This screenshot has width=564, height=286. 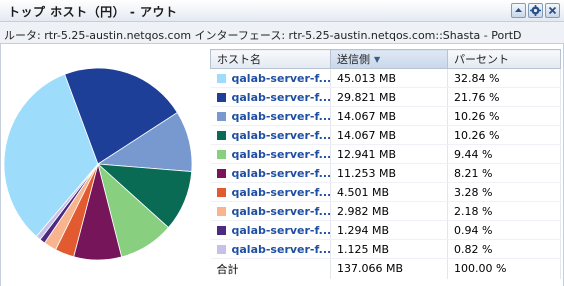 I want to click on column-header-host-label: ホスト名, so click(x=239, y=59).